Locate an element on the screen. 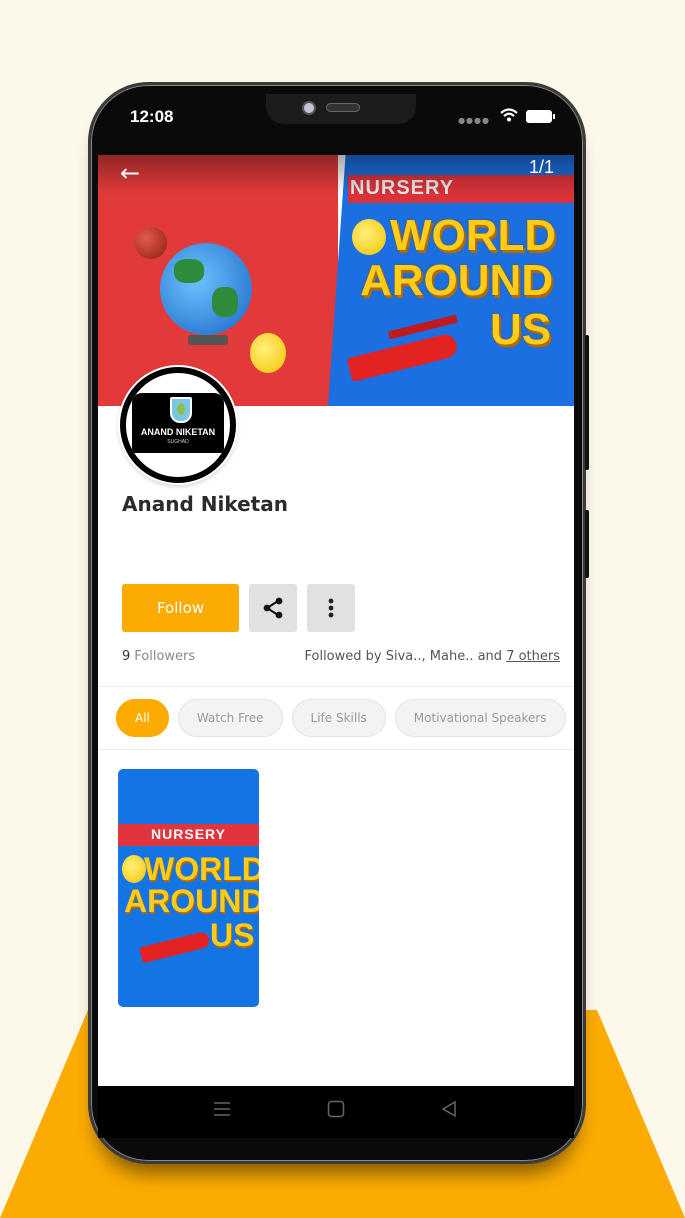 The height and width of the screenshot is (1218, 685). avatar-logo: ANAND NIKETAN SUGHAD is located at coordinates (178, 423).